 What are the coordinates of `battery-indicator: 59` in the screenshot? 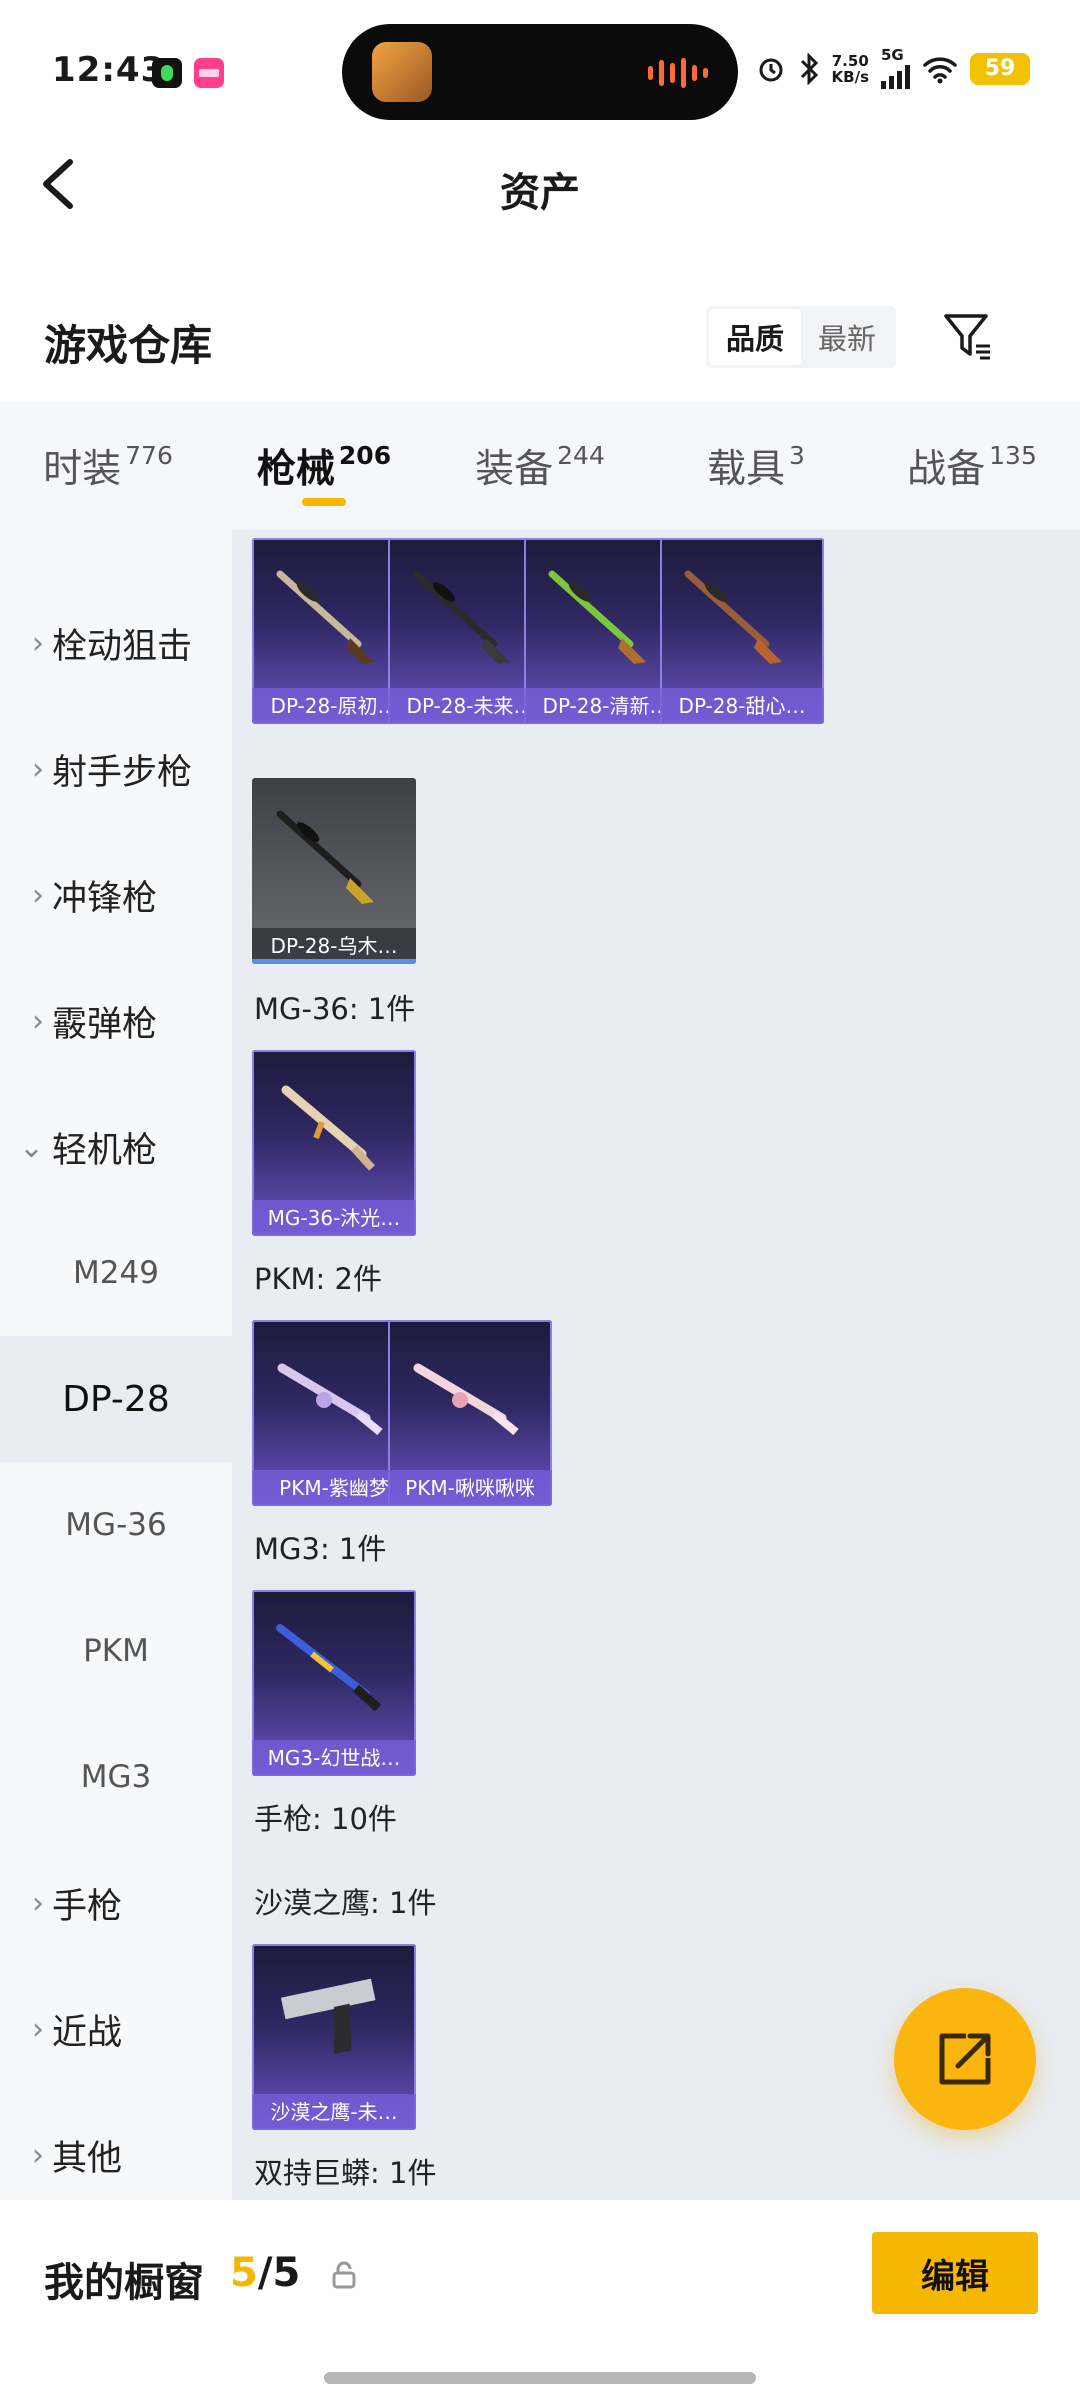 It's located at (1000, 68).